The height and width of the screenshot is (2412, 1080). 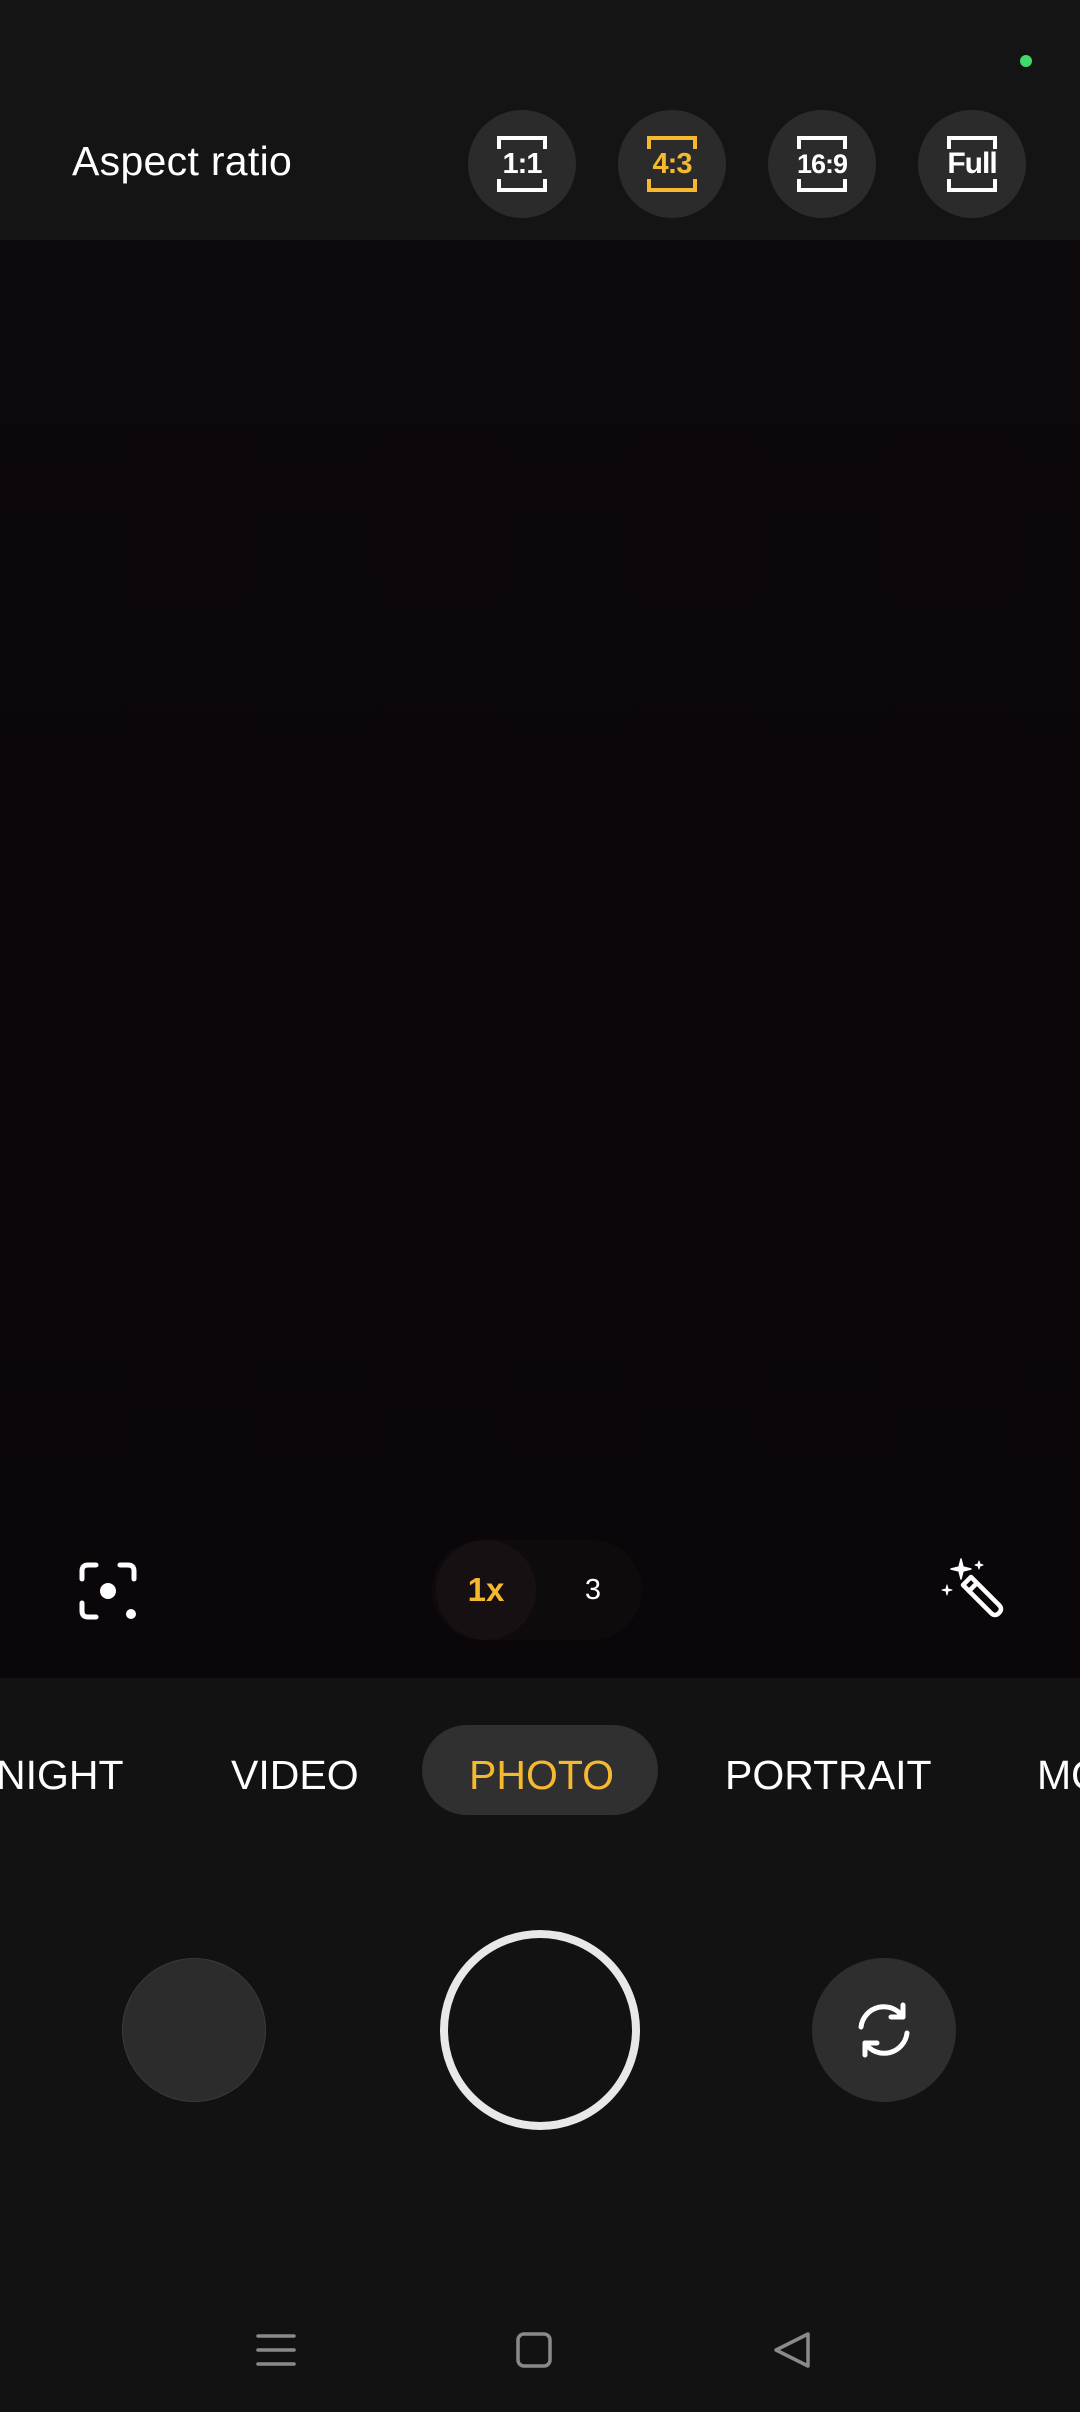 I want to click on ratio-label-full: Full, so click(x=972, y=163).